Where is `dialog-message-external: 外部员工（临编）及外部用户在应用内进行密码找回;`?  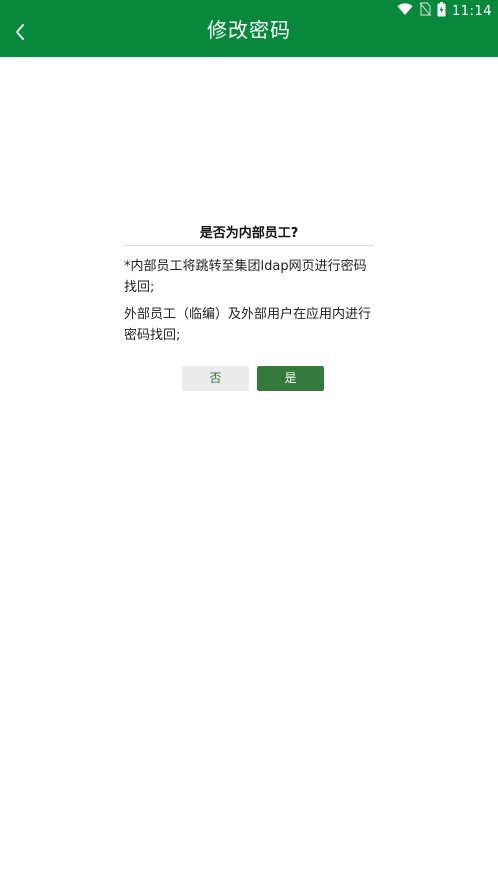
dialog-message-external: 外部员工（临编）及外部用户在应用内进行密码找回; is located at coordinates (248, 325).